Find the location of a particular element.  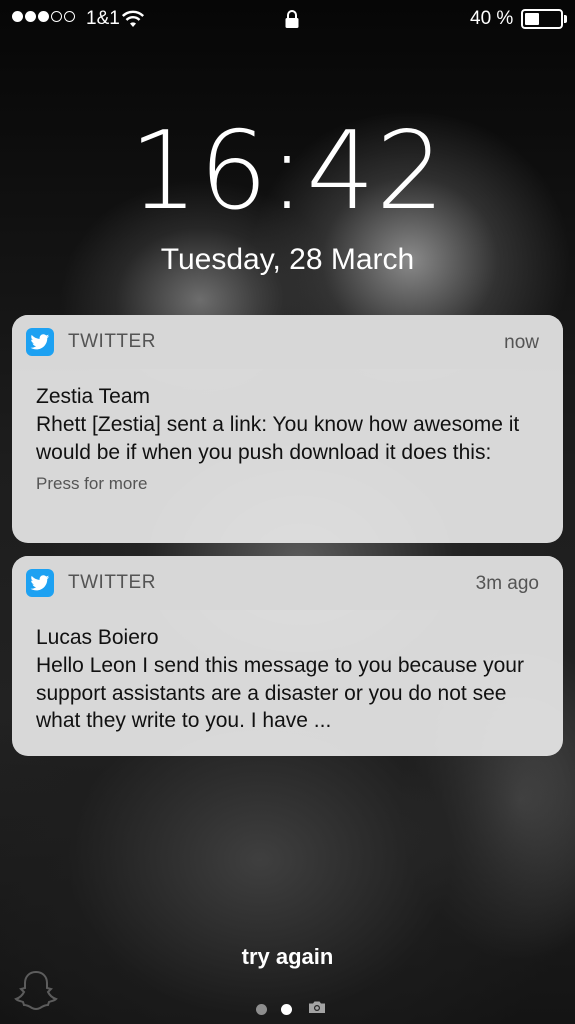

carrier-name: 1&1 is located at coordinates (103, 18).